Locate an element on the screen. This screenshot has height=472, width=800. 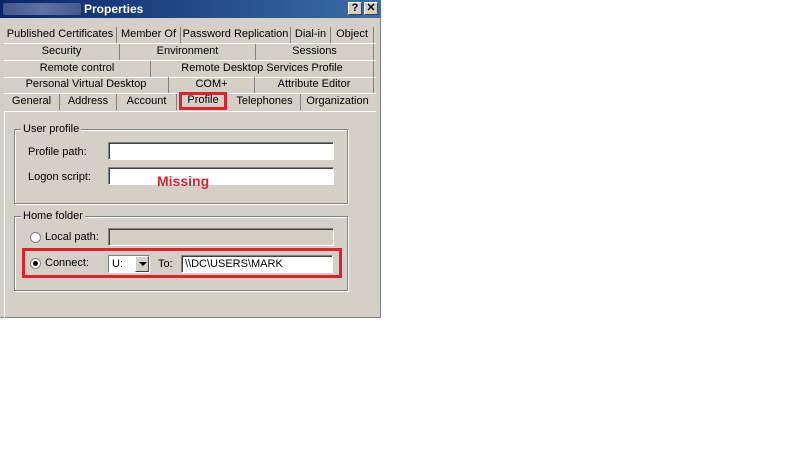
redacted-title is located at coordinates (42, 9).